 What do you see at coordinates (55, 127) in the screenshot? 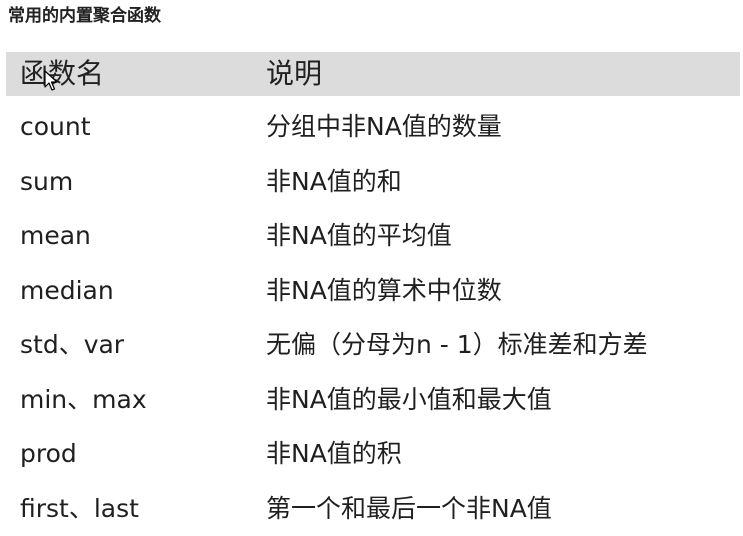
I see `function-name-cell: count` at bounding box center [55, 127].